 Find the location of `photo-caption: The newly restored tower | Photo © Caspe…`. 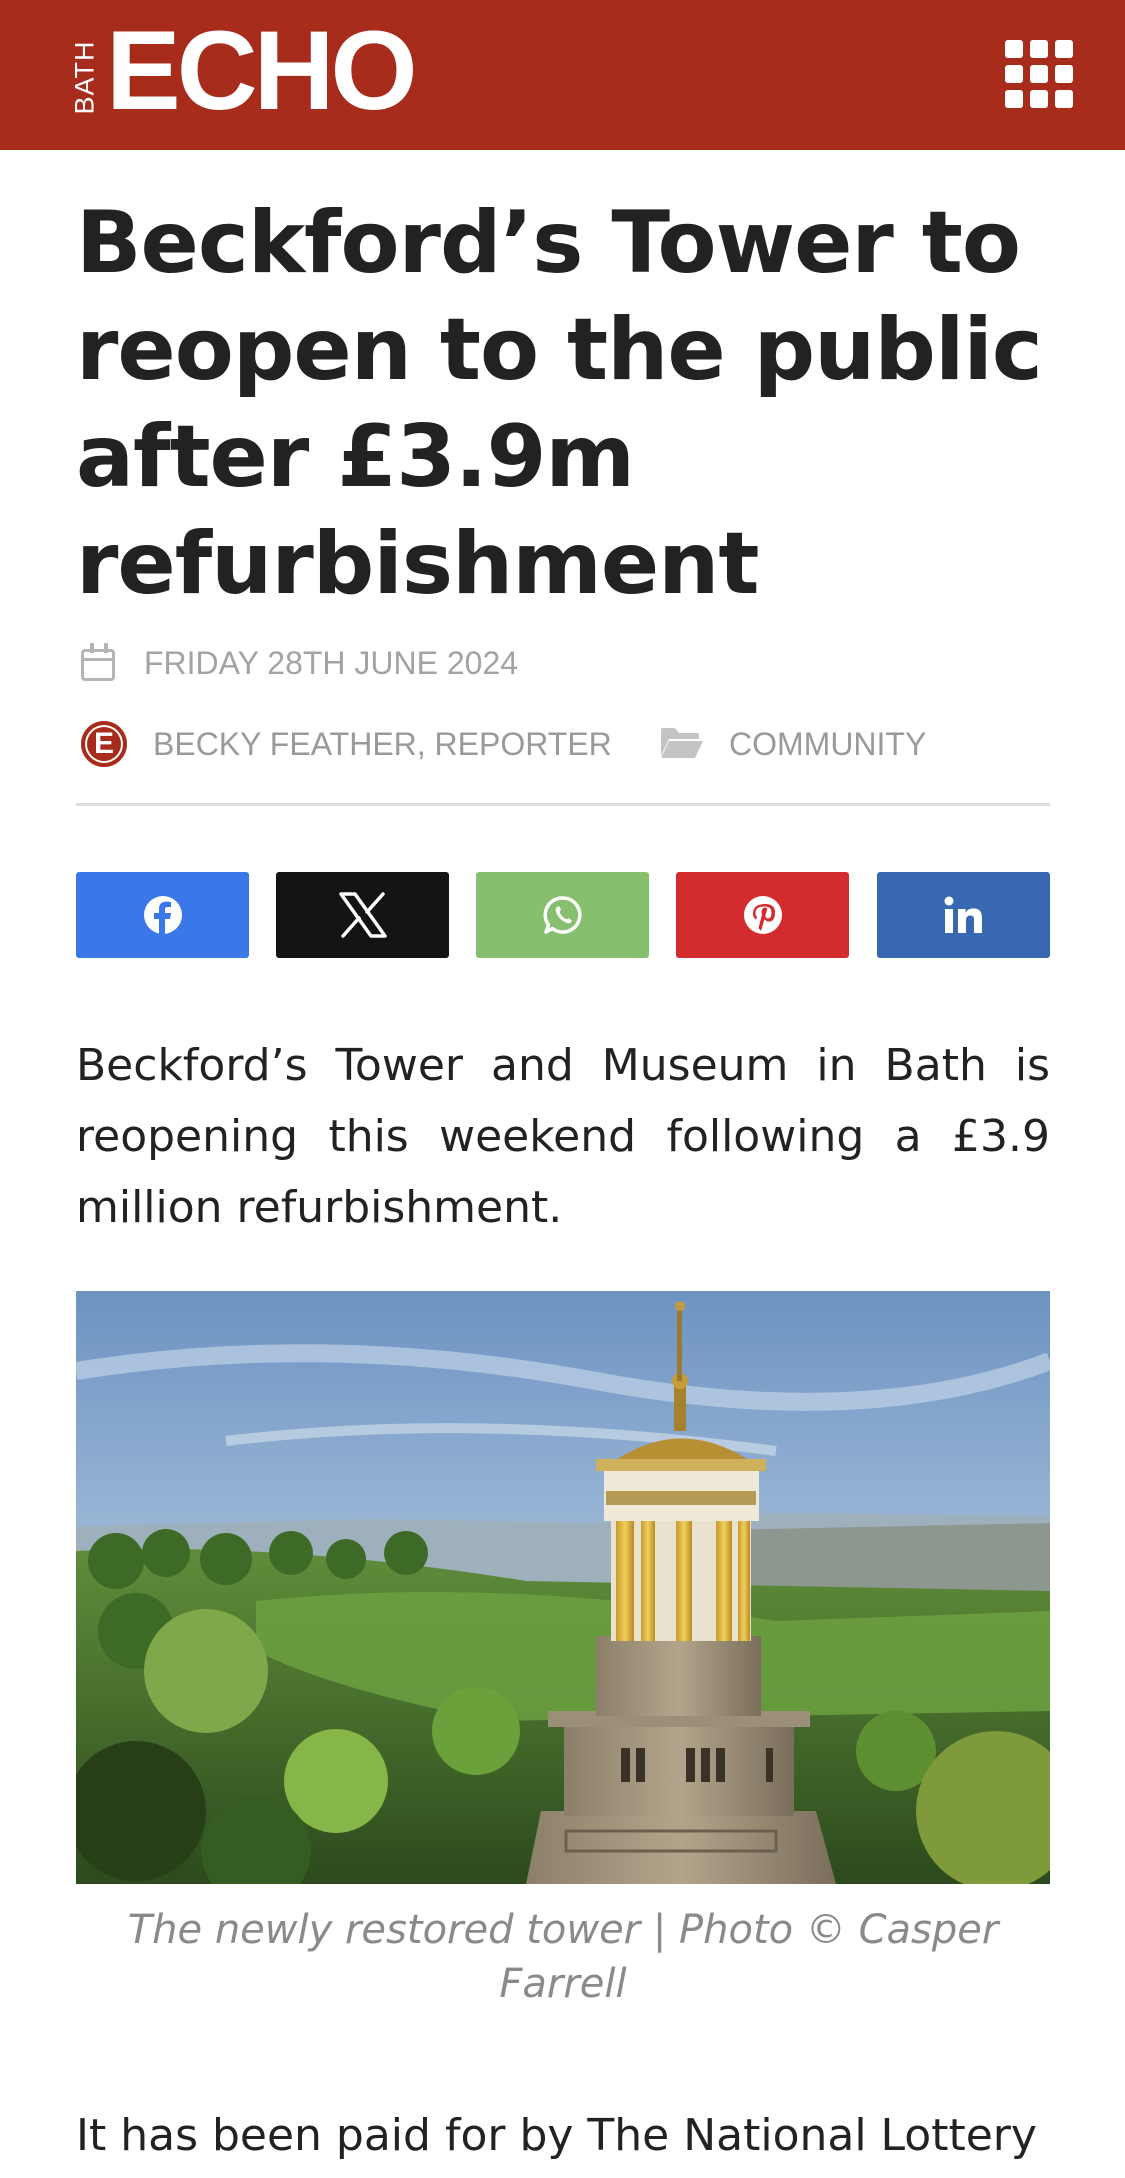

photo-caption: The newly restored tower | Photo © Caspe… is located at coordinates (563, 1957).